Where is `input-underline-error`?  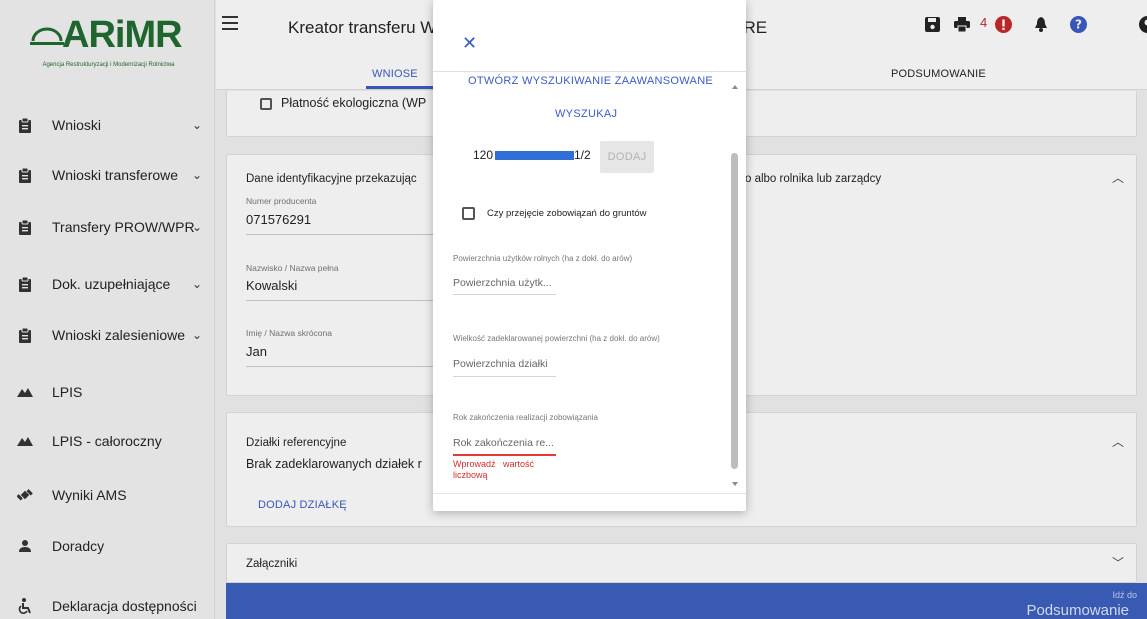
input-underline-error is located at coordinates (504, 455).